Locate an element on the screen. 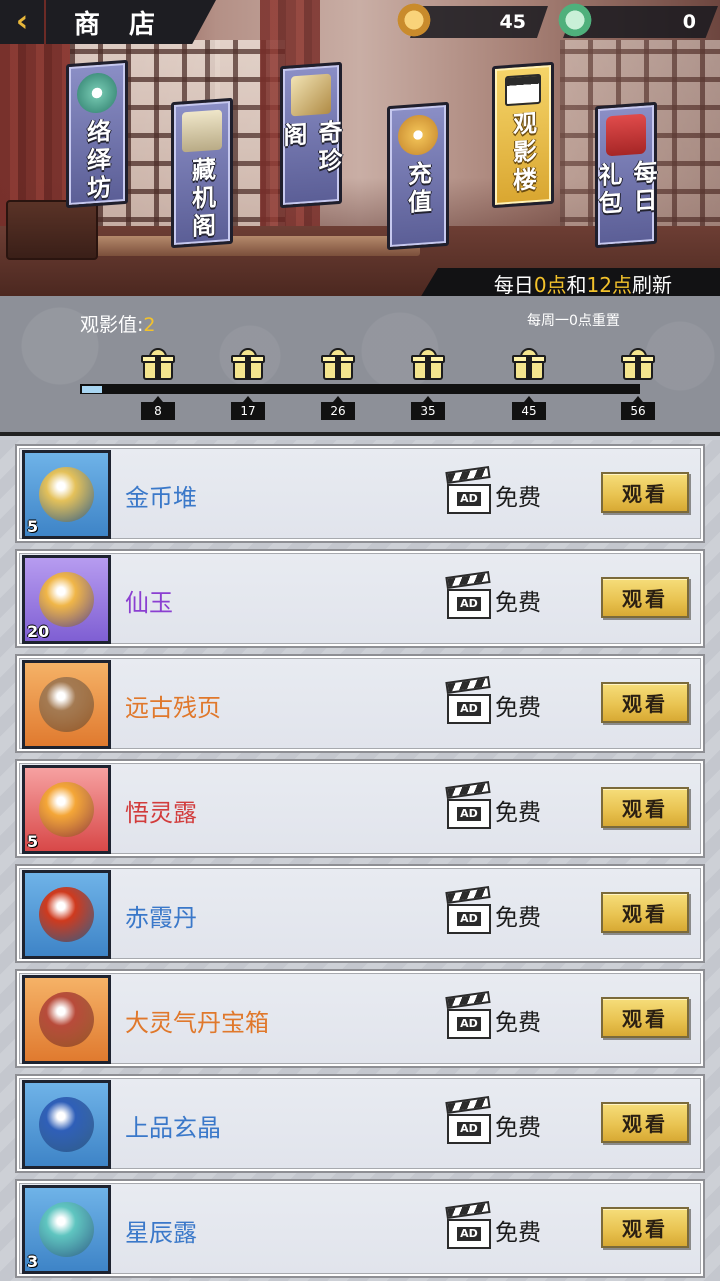 This screenshot has height=1281, width=720. star-dew-vessel-icon is located at coordinates (66, 1229).